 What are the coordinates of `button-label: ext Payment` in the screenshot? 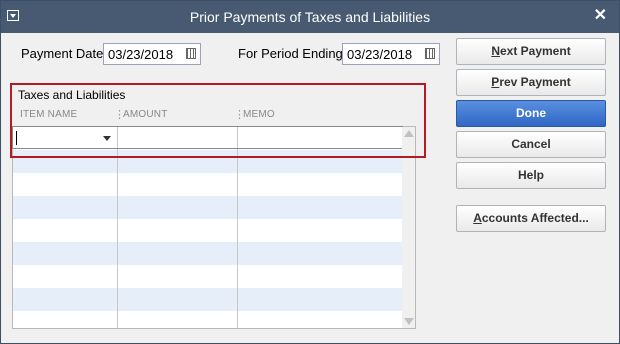 It's located at (535, 51).